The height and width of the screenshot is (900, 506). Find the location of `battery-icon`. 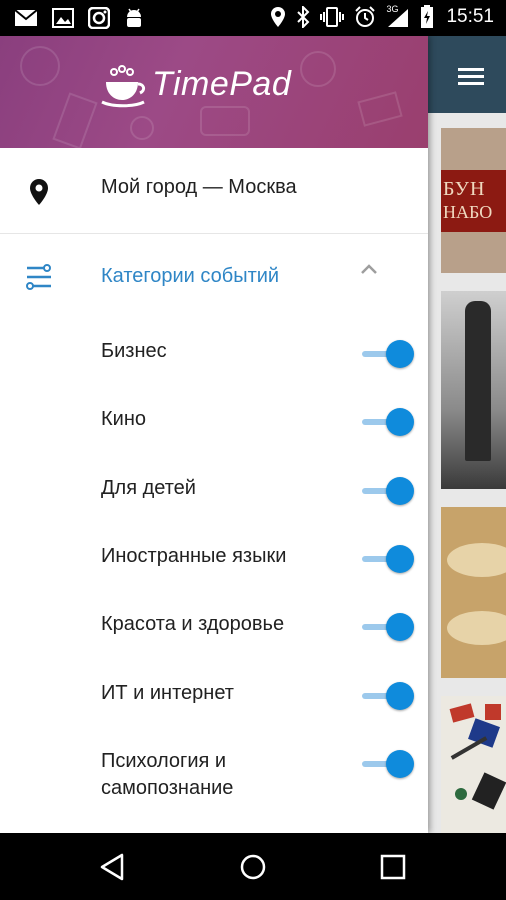

battery-icon is located at coordinates (427, 16).